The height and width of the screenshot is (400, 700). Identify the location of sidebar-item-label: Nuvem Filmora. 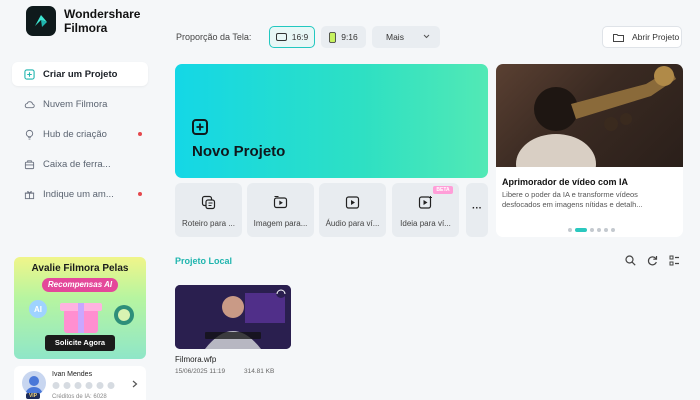
(75, 104).